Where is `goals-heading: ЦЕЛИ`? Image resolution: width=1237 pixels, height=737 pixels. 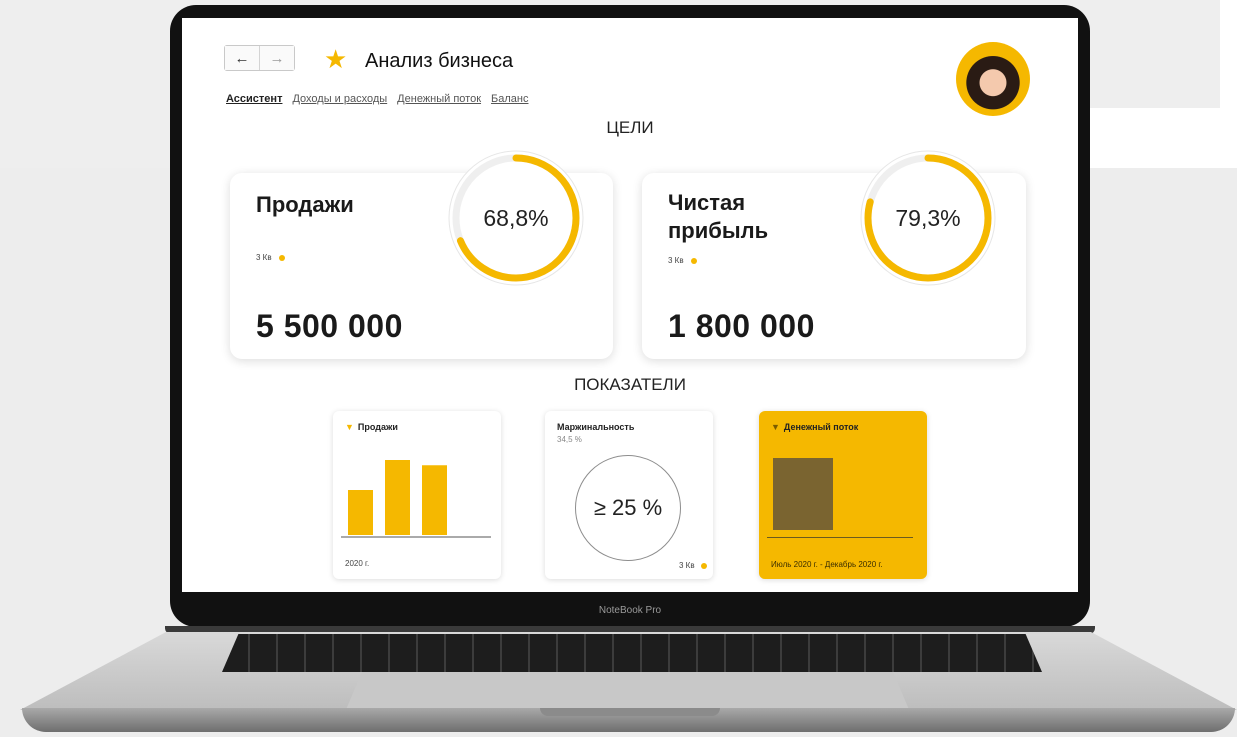
goals-heading: ЦЕЛИ is located at coordinates (630, 127).